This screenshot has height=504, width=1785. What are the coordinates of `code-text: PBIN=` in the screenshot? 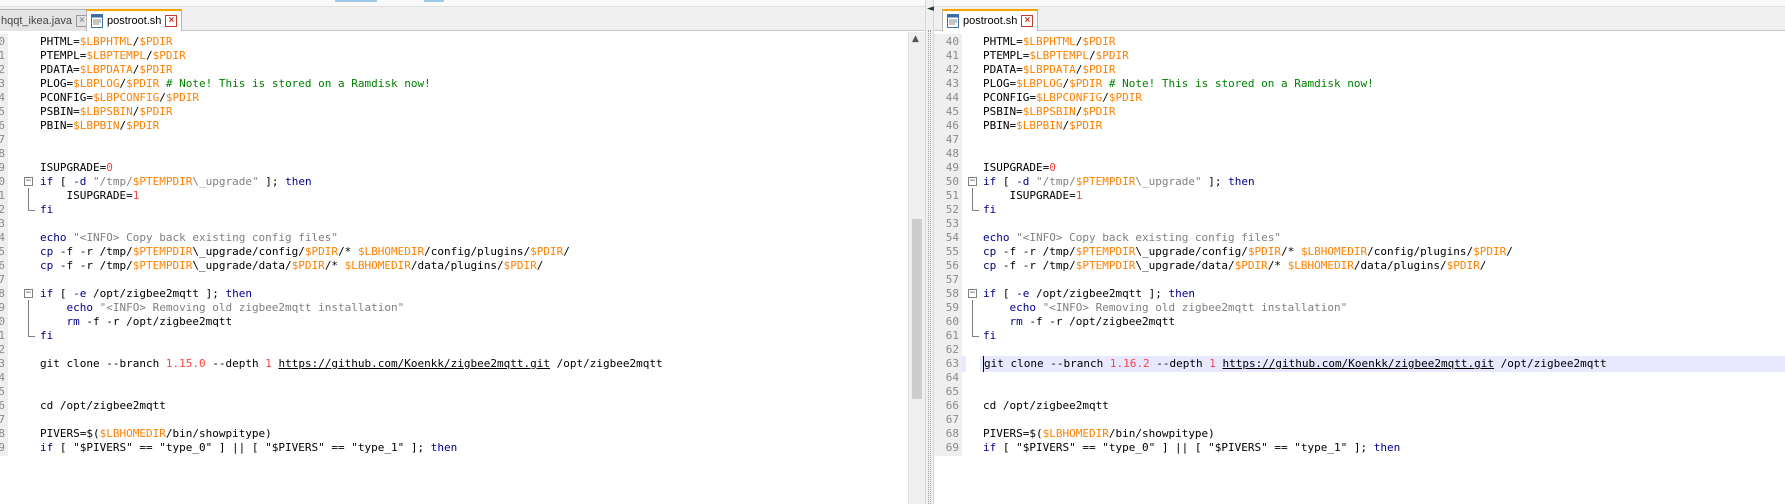 It's located at (57, 125).